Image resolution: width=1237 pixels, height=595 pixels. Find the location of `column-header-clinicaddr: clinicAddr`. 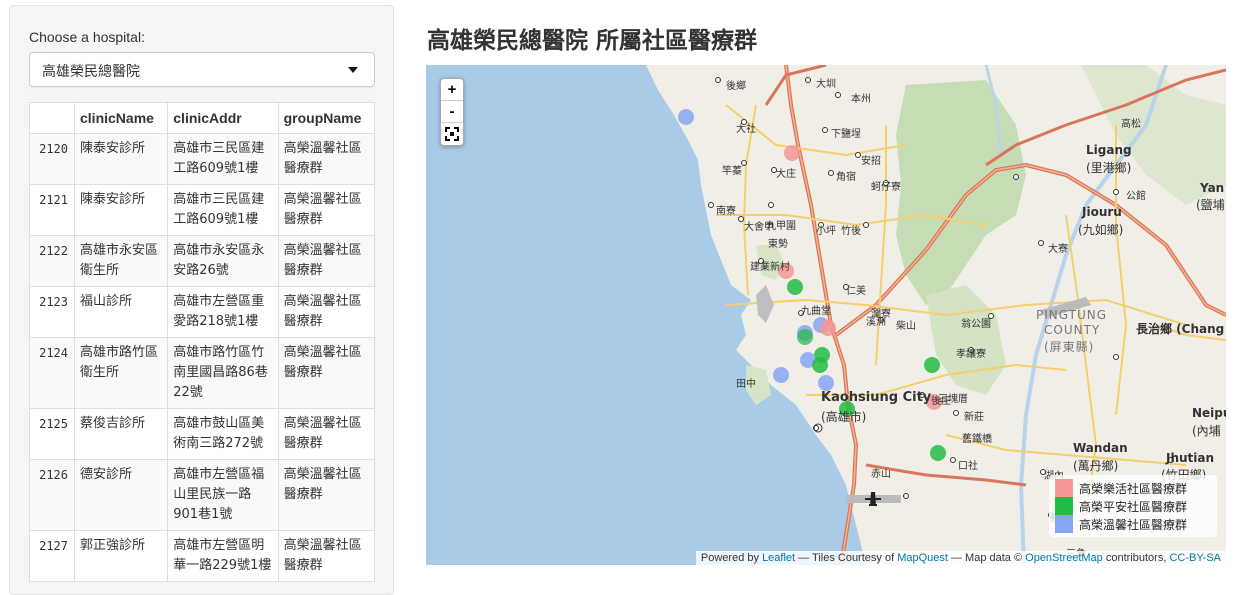

column-header-clinicaddr: clinicAddr is located at coordinates (223, 118).